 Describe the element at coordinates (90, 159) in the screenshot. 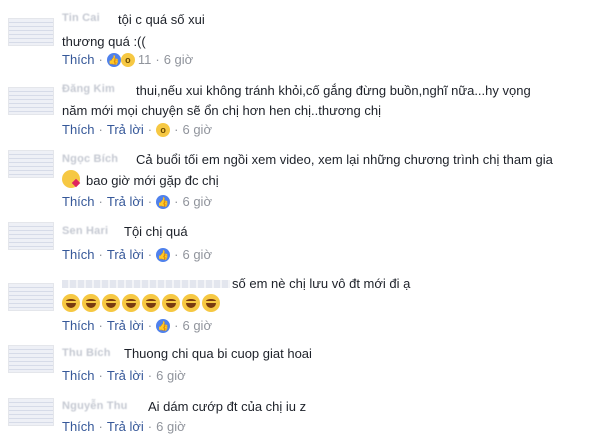

I see `comment-author: Ngọc Bích` at that location.